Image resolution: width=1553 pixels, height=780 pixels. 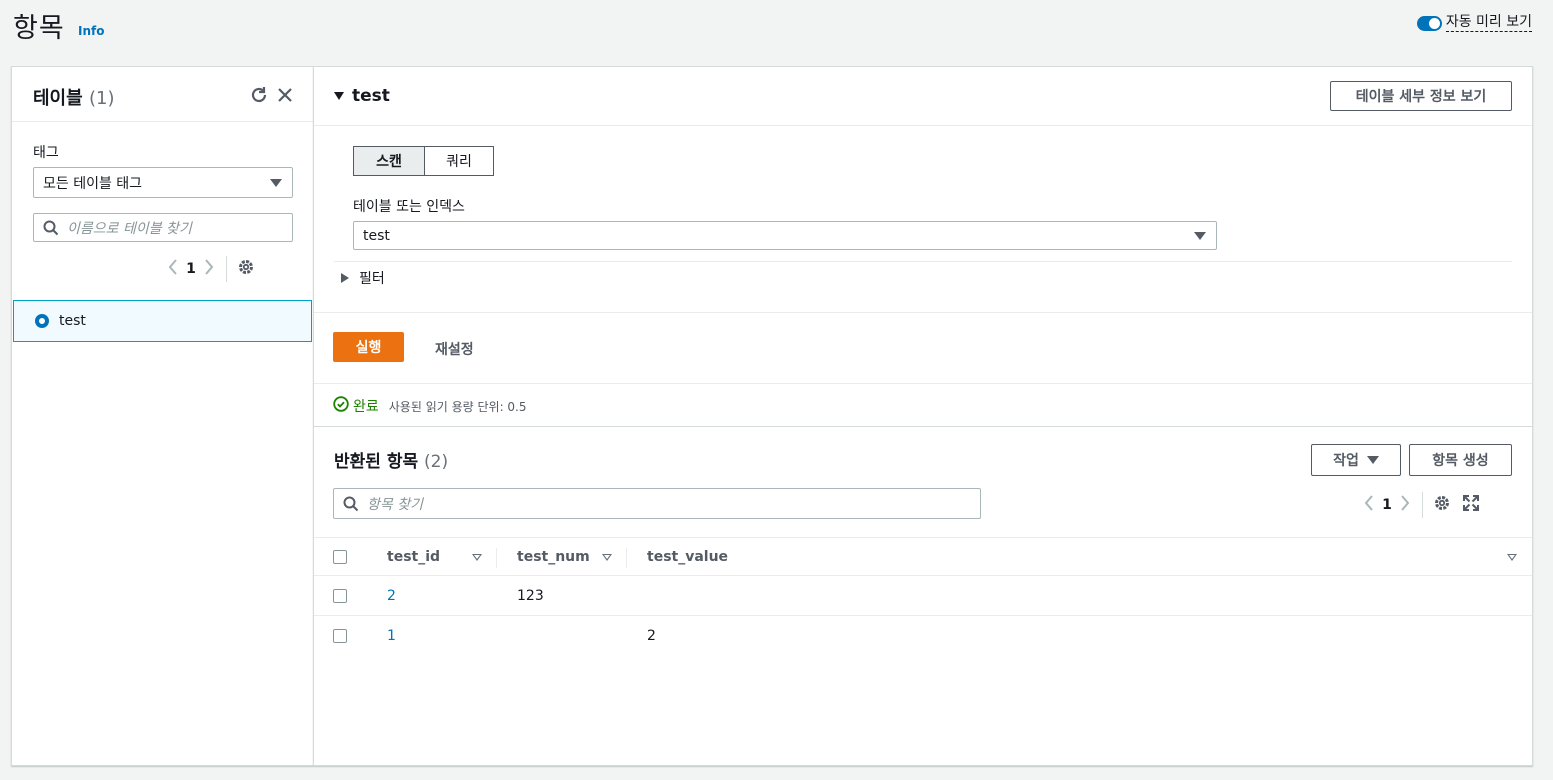 What do you see at coordinates (129, 228) in the screenshot?
I see `table-search-placeholder: 이름으로 테이블 찾기` at bounding box center [129, 228].